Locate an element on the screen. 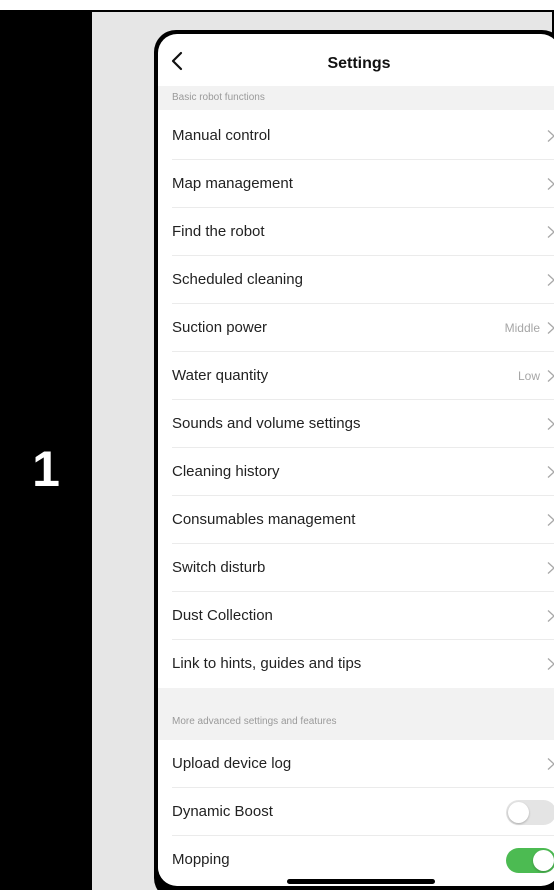 Image resolution: width=554 pixels, height=890 pixels. home-indicator is located at coordinates (361, 881).